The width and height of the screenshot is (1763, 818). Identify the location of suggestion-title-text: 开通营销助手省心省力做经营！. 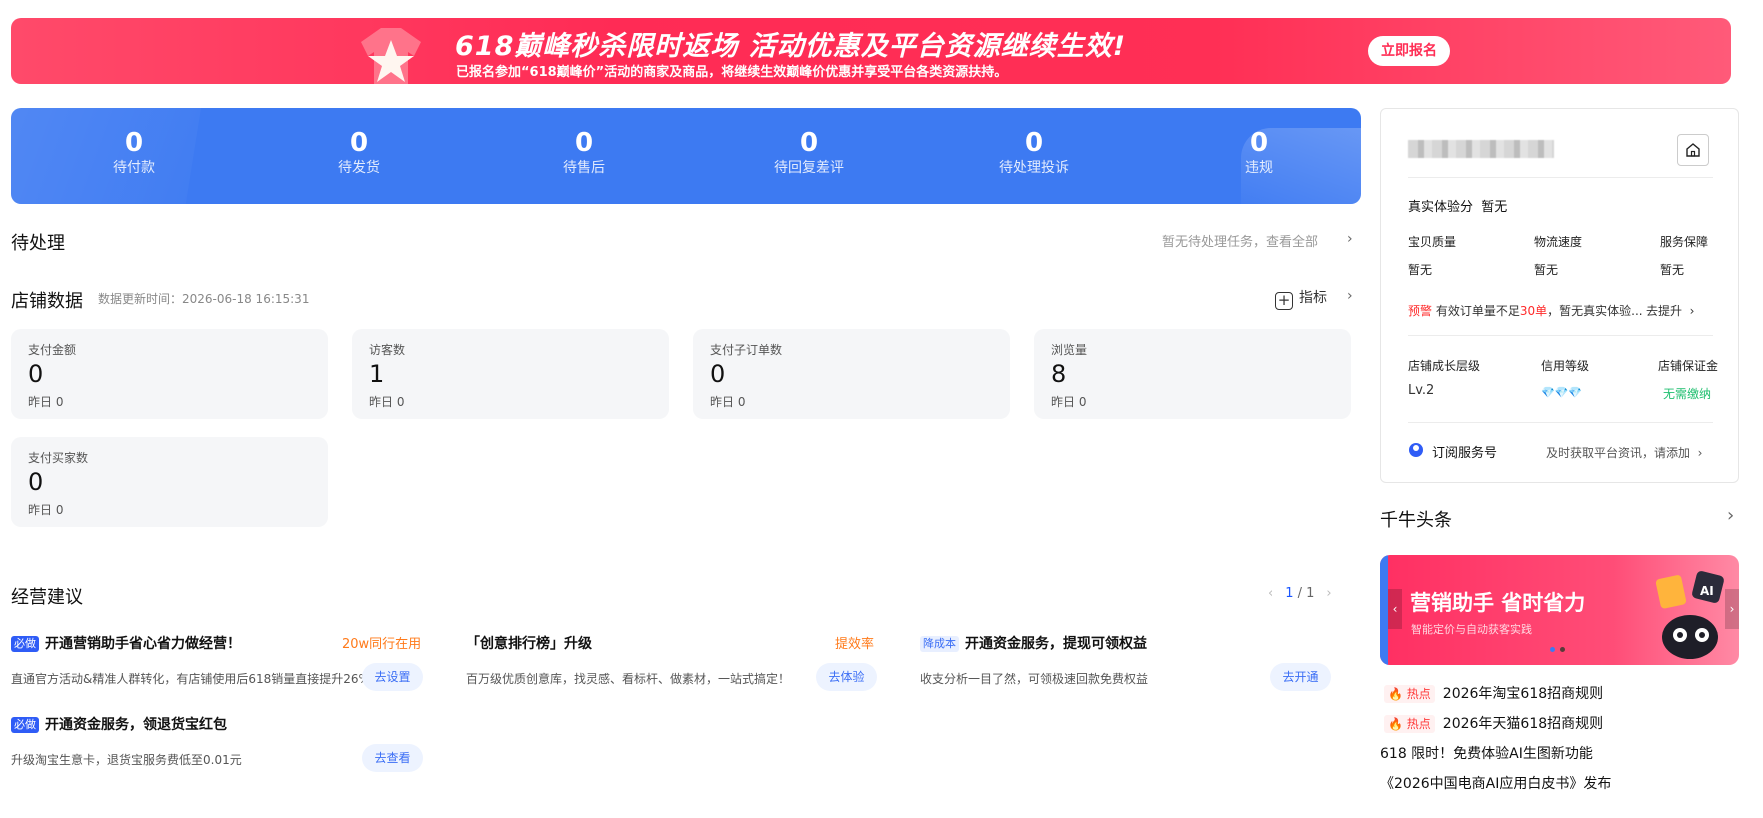
(143, 644).